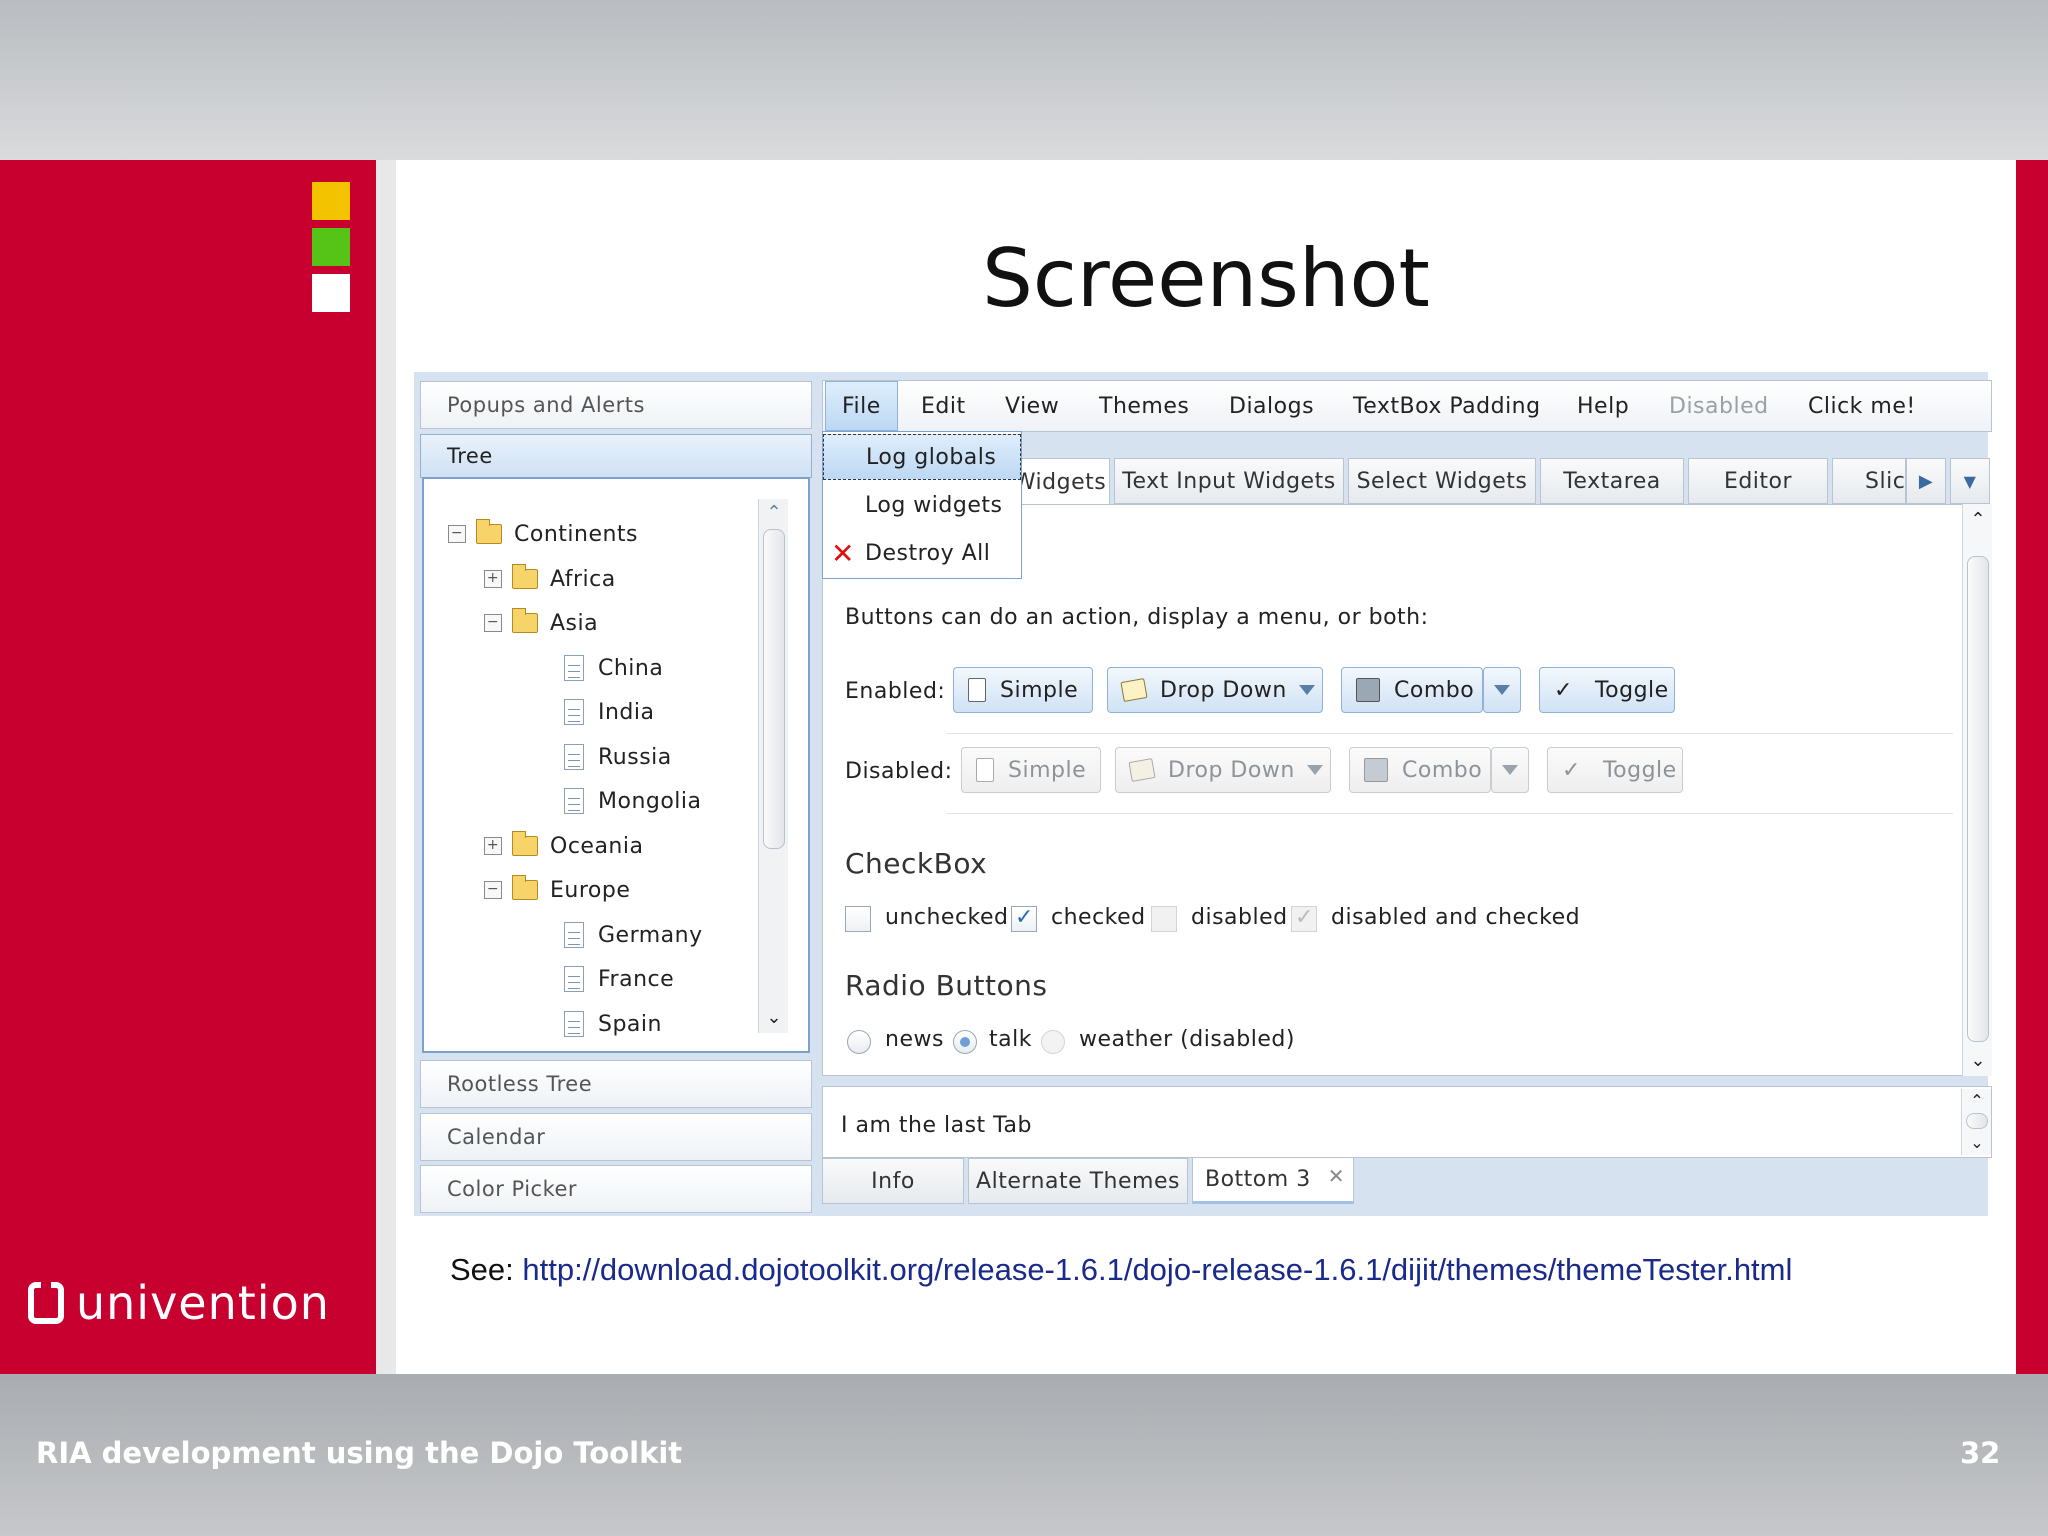 The image size is (2048, 1536). I want to click on checkbox-disabled-checked, so click(1304, 918).